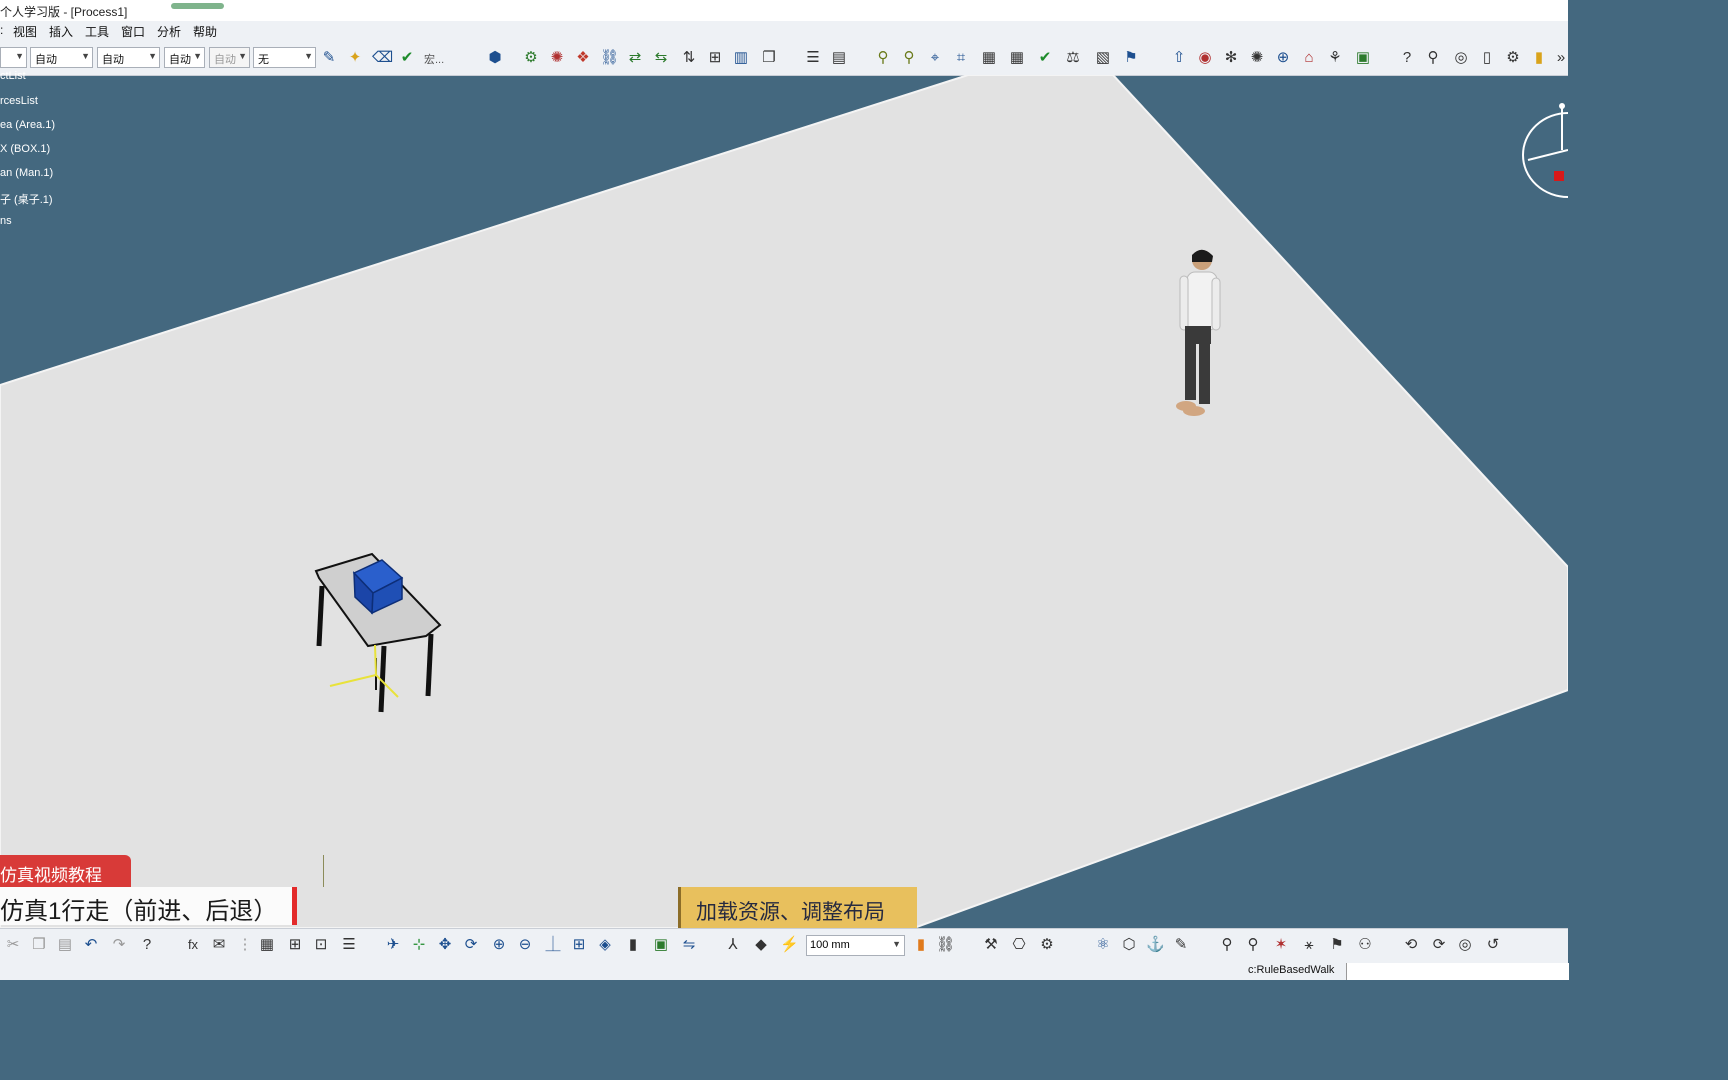 This screenshot has height=1080, width=1728. What do you see at coordinates (605, 945) in the screenshot?
I see `iso-view-icon: ◈` at bounding box center [605, 945].